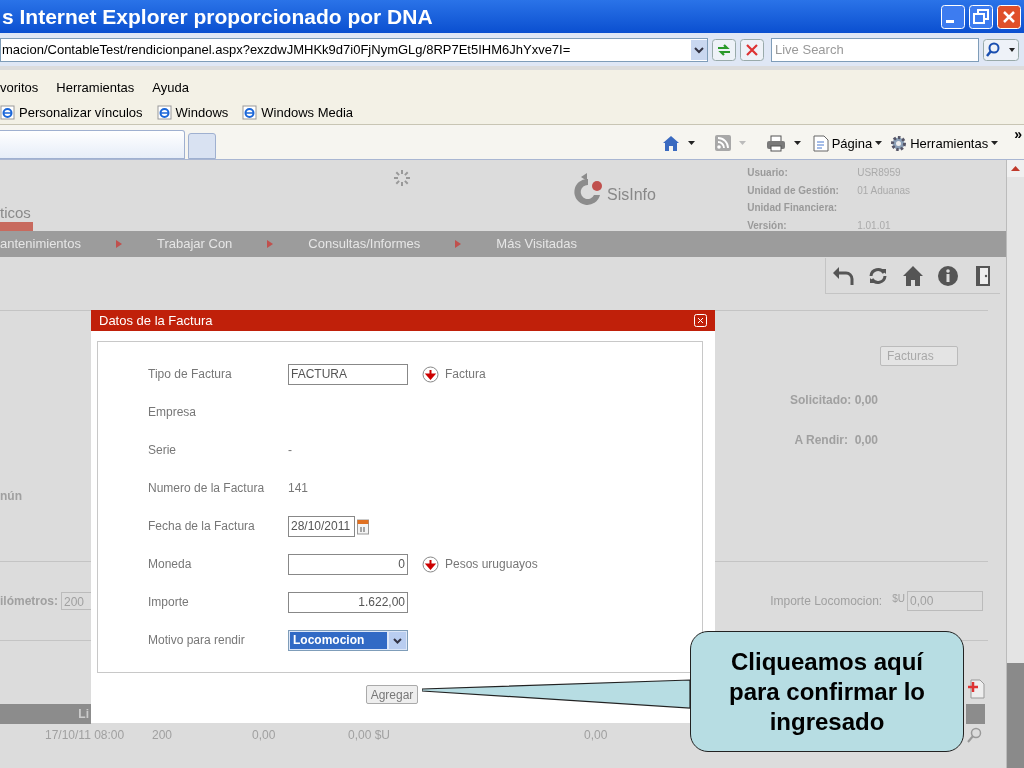  What do you see at coordinates (348, 640) in the screenshot?
I see `select-field: Locomocion` at bounding box center [348, 640].